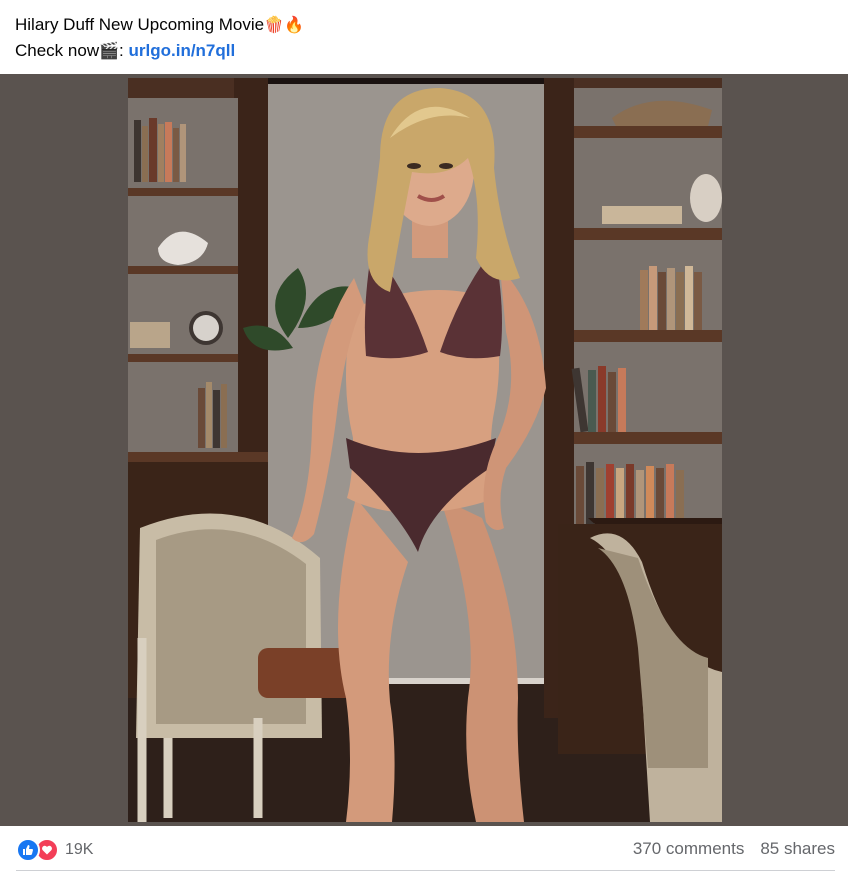  What do you see at coordinates (109, 51) in the screenshot?
I see `clapper-emoji: 🎬` at bounding box center [109, 51].